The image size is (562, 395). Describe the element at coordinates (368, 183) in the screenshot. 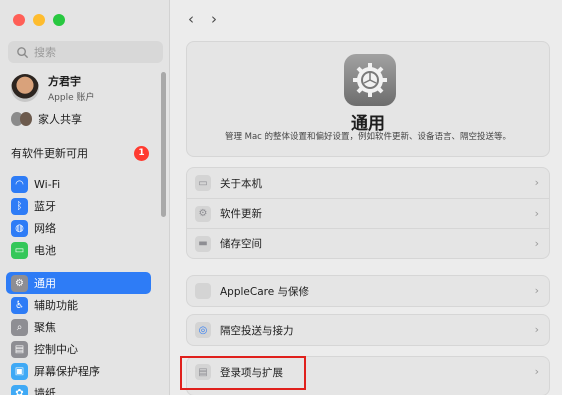

I see `settings-row-laptop: ▭ 关于本机 ›` at that location.